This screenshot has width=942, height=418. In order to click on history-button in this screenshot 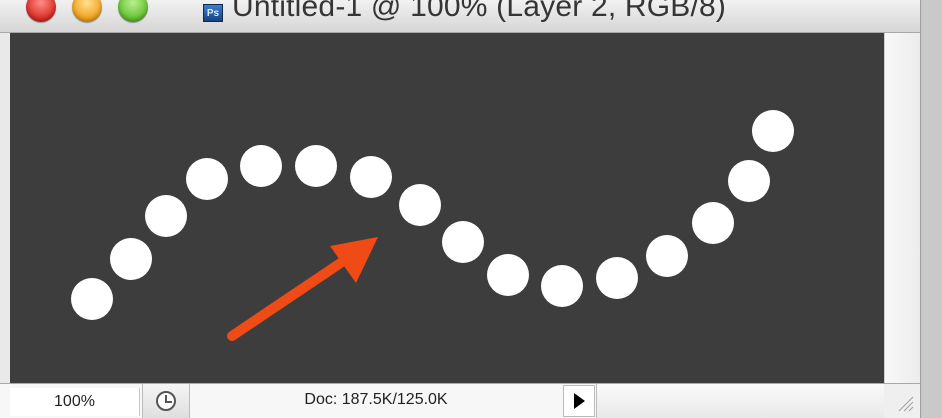, I will do `click(166, 401)`.